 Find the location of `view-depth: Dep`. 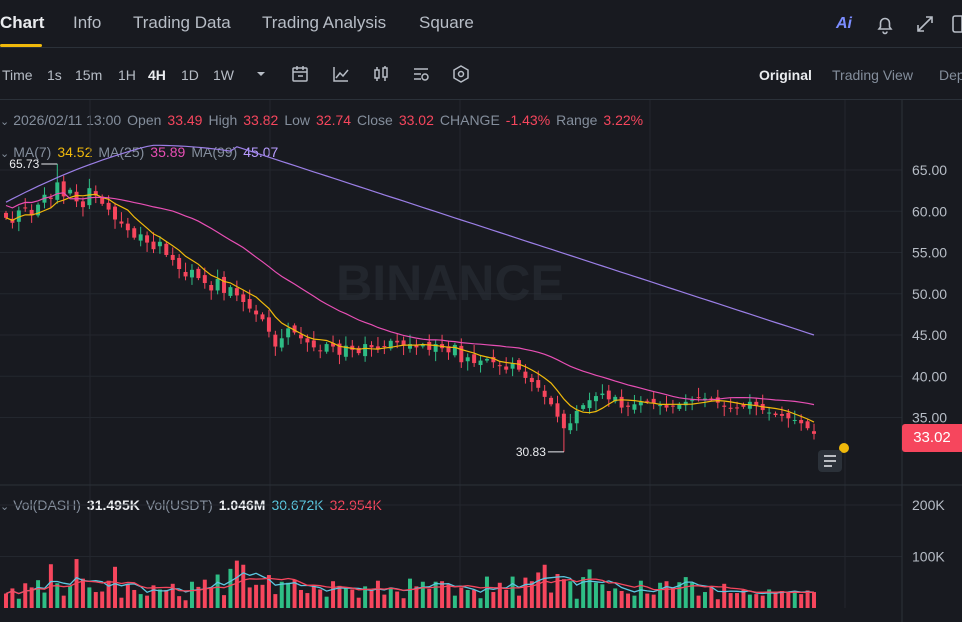

view-depth: Dep is located at coordinates (950, 75).